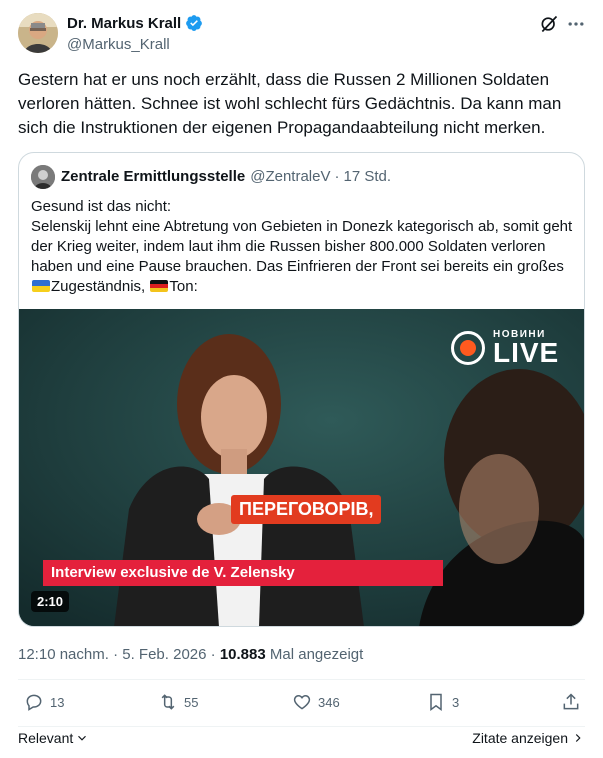 Image resolution: width=603 pixels, height=758 pixels. What do you see at coordinates (316, 654) in the screenshot?
I see `view-count-label: Mal angezeigt` at bounding box center [316, 654].